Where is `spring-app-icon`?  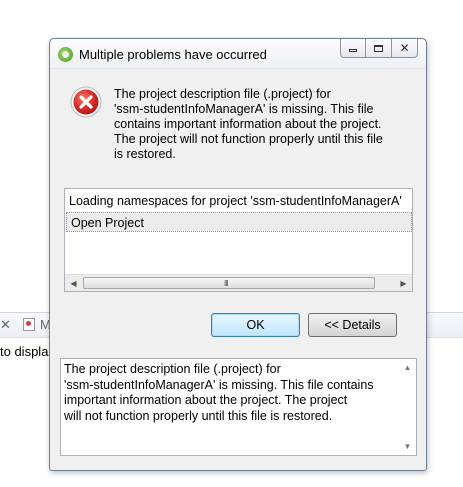 spring-app-icon is located at coordinates (65, 54).